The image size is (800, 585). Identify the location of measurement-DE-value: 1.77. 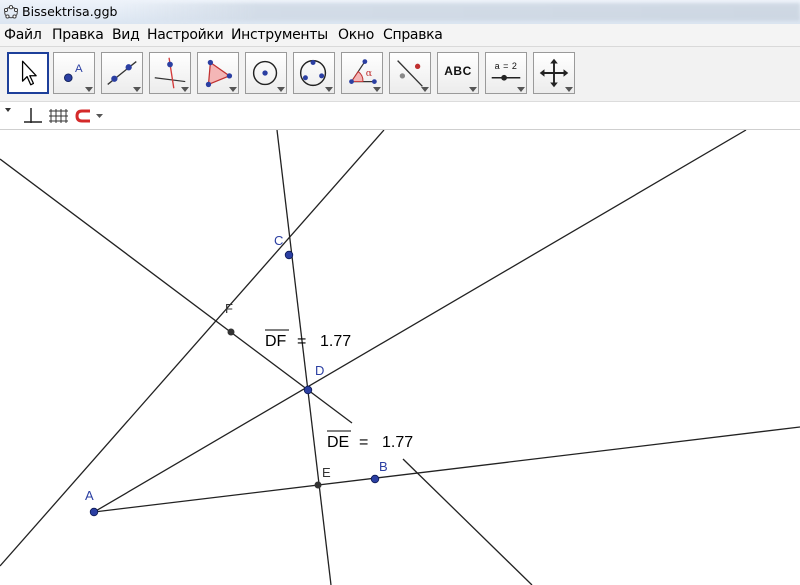
(397, 442).